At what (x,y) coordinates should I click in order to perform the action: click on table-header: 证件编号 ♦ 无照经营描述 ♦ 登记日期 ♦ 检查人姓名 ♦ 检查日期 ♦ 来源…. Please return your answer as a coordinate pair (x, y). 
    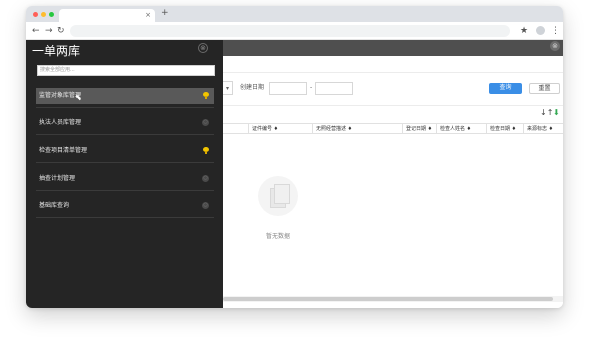
    Looking at the image, I should click on (393, 128).